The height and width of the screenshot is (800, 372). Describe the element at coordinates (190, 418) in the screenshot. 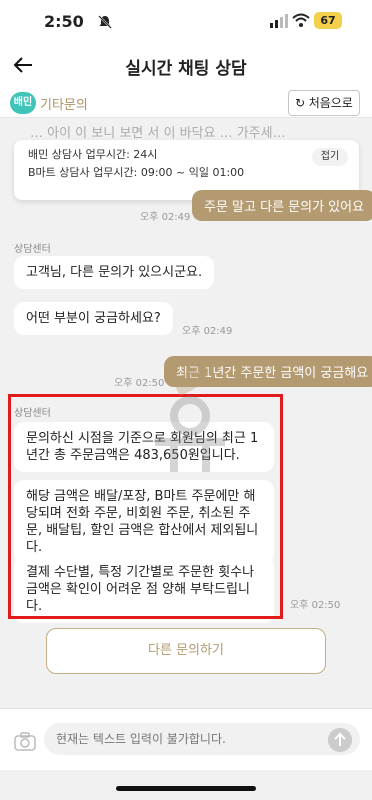

I see `watermark-logo` at that location.